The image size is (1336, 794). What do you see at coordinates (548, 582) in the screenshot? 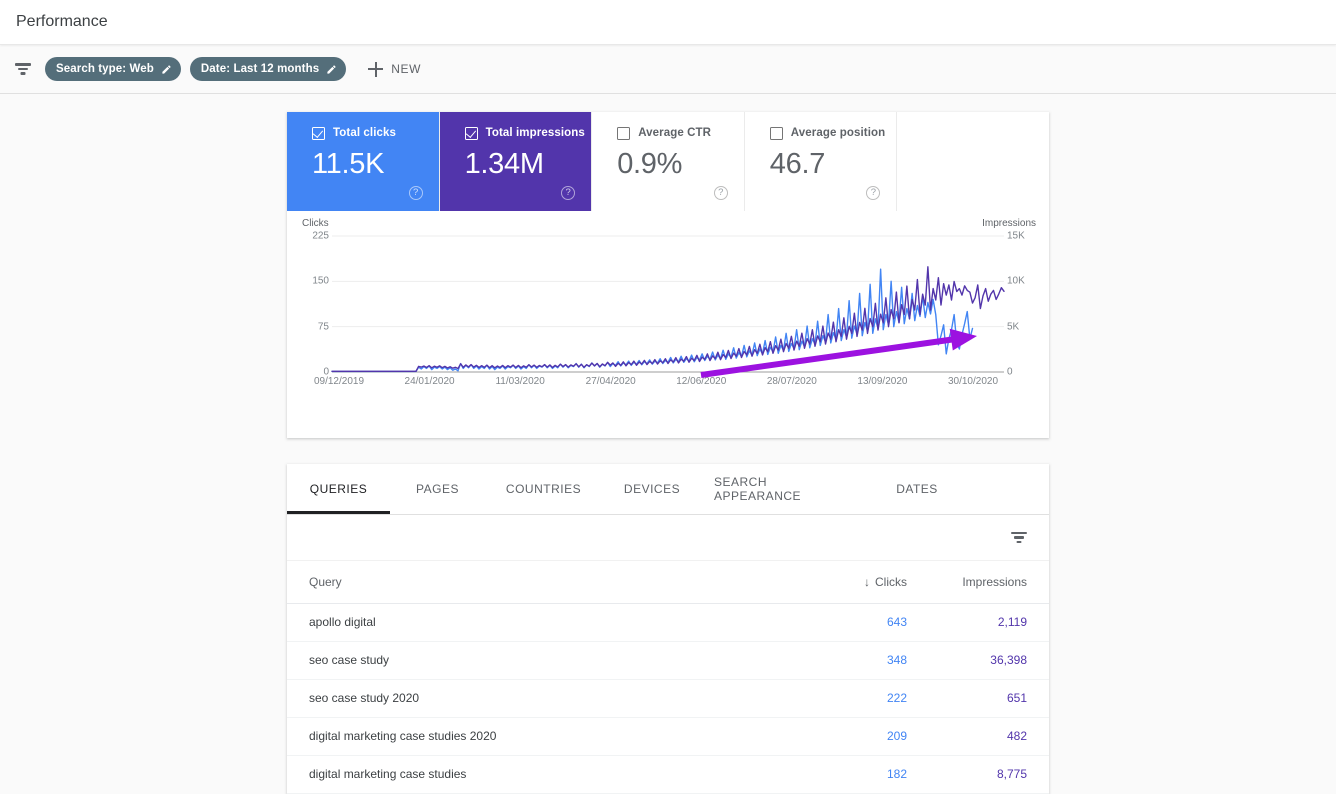
I see `column-header-query: Query` at bounding box center [548, 582].